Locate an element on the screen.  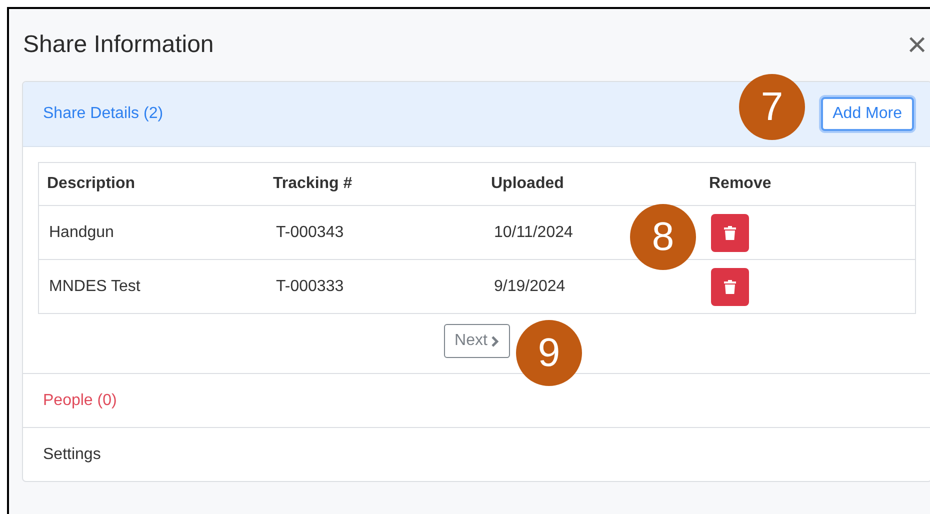
table-cell: T-000333 is located at coordinates (374, 287).